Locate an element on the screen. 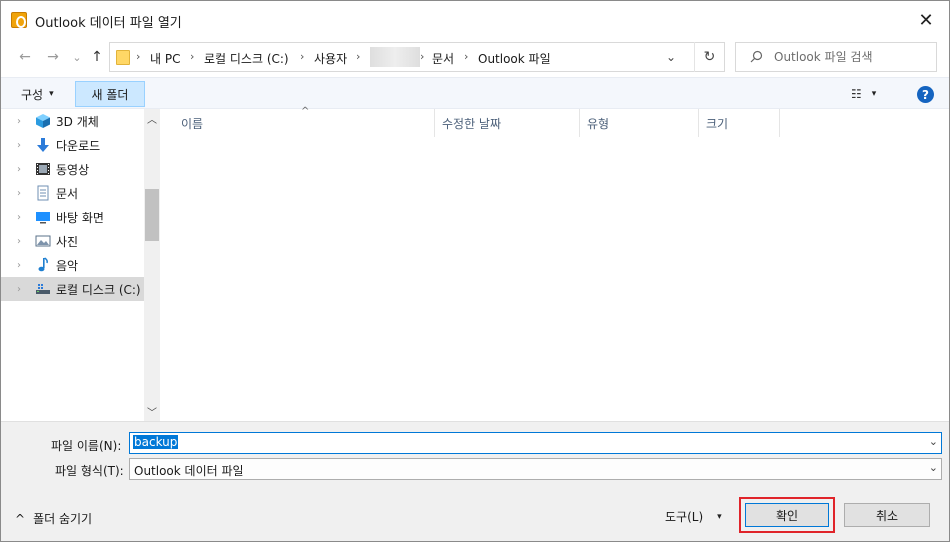 The width and height of the screenshot is (950, 542). tree-item-cube: › 3D 개체 is located at coordinates (72, 121).